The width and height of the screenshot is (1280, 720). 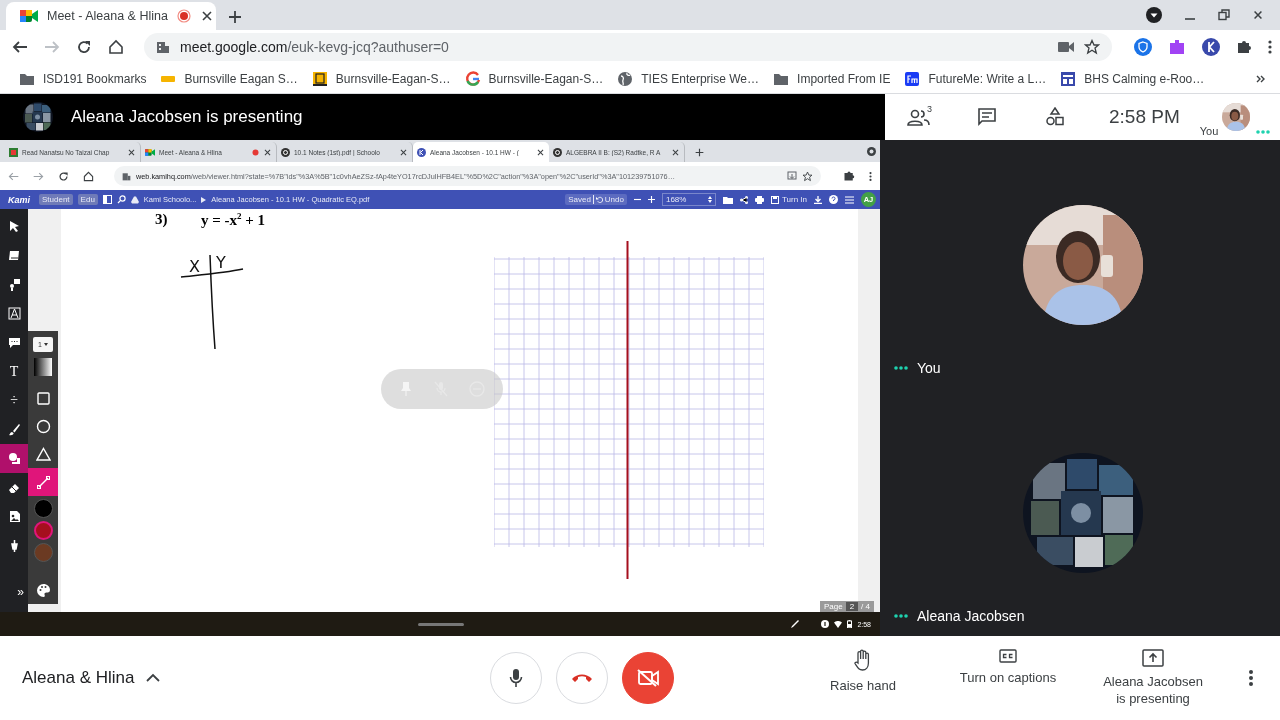 What do you see at coordinates (871, 151) in the screenshot?
I see `profile-icon` at bounding box center [871, 151].